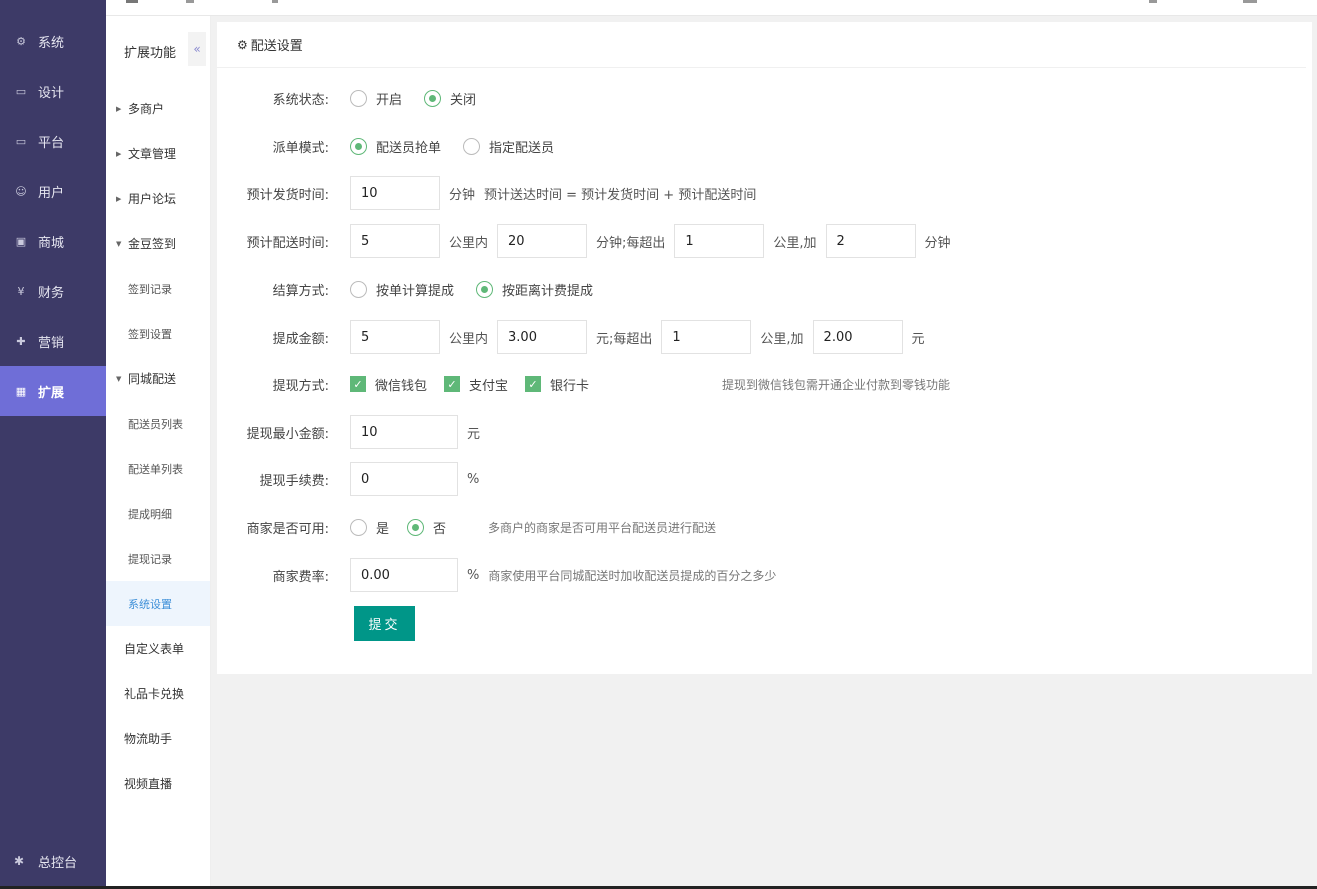  Describe the element at coordinates (287, 434) in the screenshot. I see `field-label: 提现最小金额:` at that location.